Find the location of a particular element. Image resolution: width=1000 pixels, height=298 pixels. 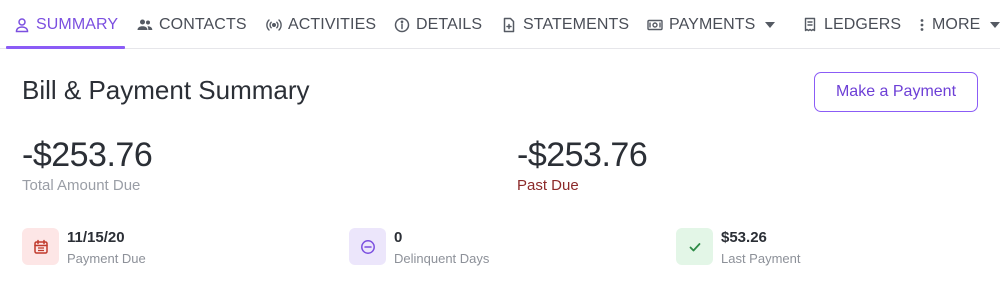

person-icon is located at coordinates (22, 25).